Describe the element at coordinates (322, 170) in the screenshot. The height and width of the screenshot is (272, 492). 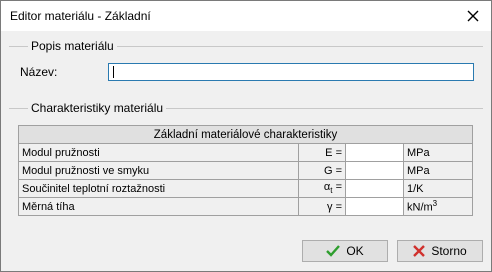
I see `row-symbol: G =` at that location.